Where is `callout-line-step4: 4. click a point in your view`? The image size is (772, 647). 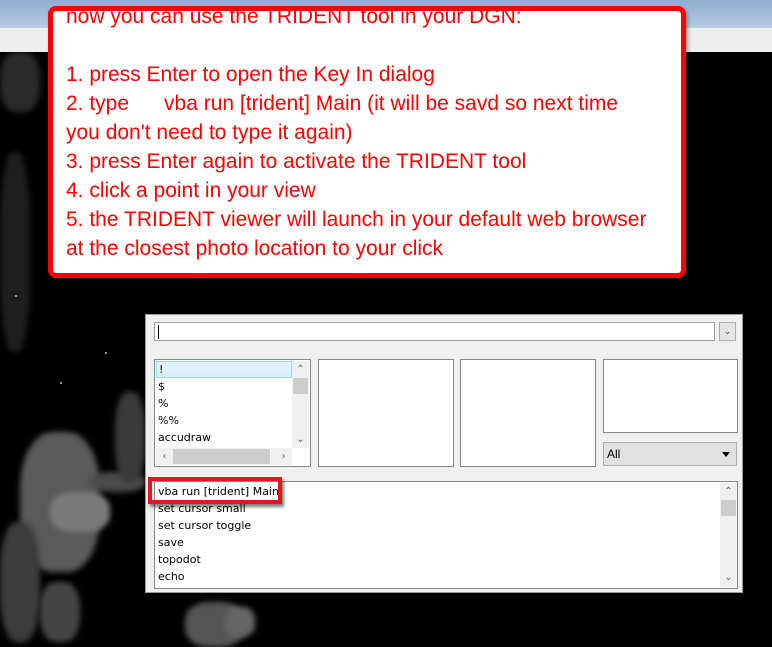 callout-line-step4: 4. click a point in your view is located at coordinates (191, 190).